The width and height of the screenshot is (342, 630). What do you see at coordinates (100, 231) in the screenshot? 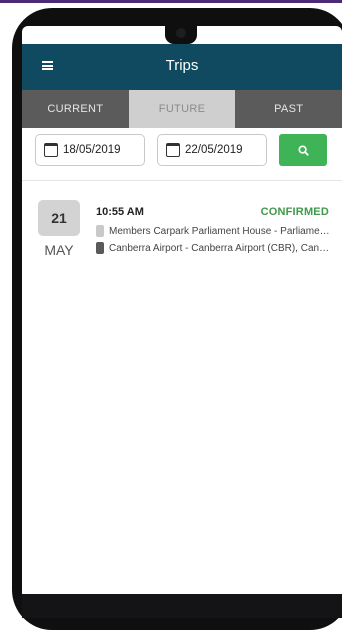
I see `pickup-marker-icon` at bounding box center [100, 231].